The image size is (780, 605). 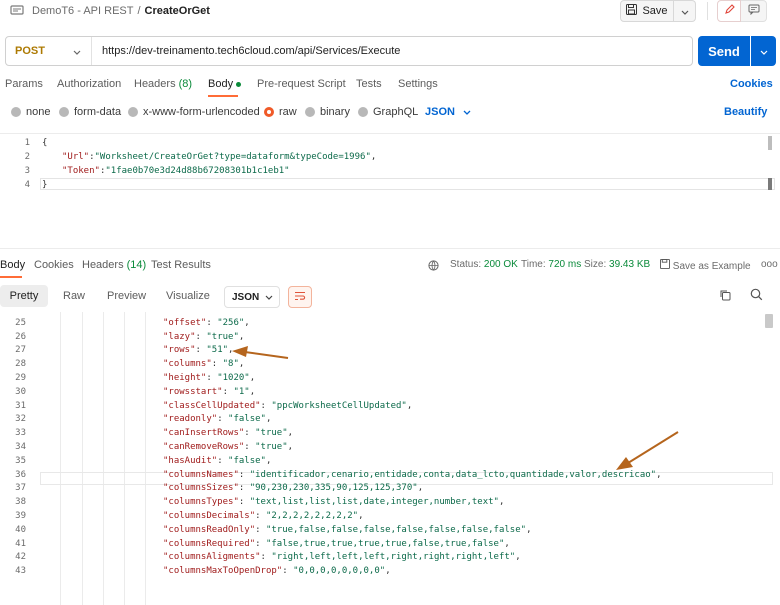 What do you see at coordinates (769, 264) in the screenshot?
I see `more-options-icon: ooo` at bounding box center [769, 264].